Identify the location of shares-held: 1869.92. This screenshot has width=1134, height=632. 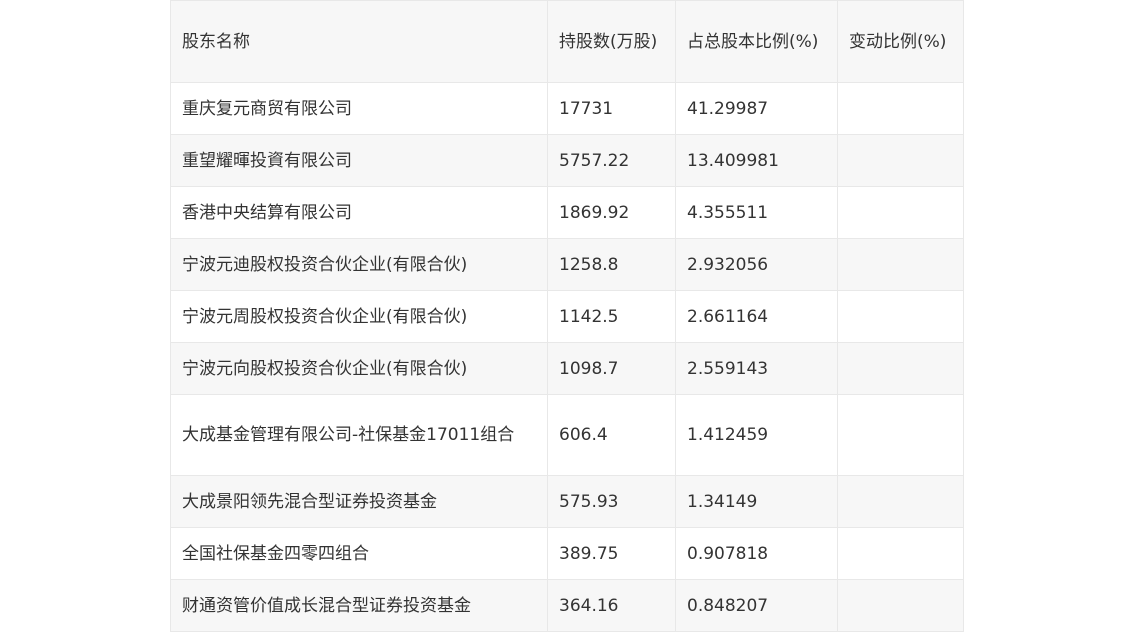
(611, 212).